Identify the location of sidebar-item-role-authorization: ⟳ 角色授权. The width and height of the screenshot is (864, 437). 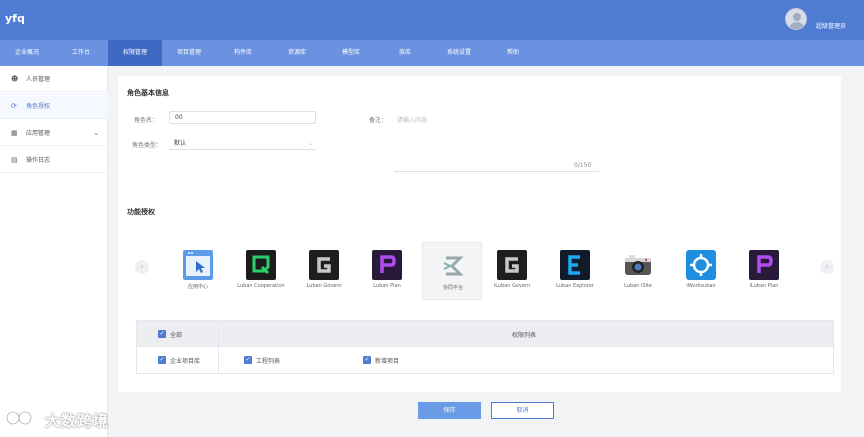
(54, 106).